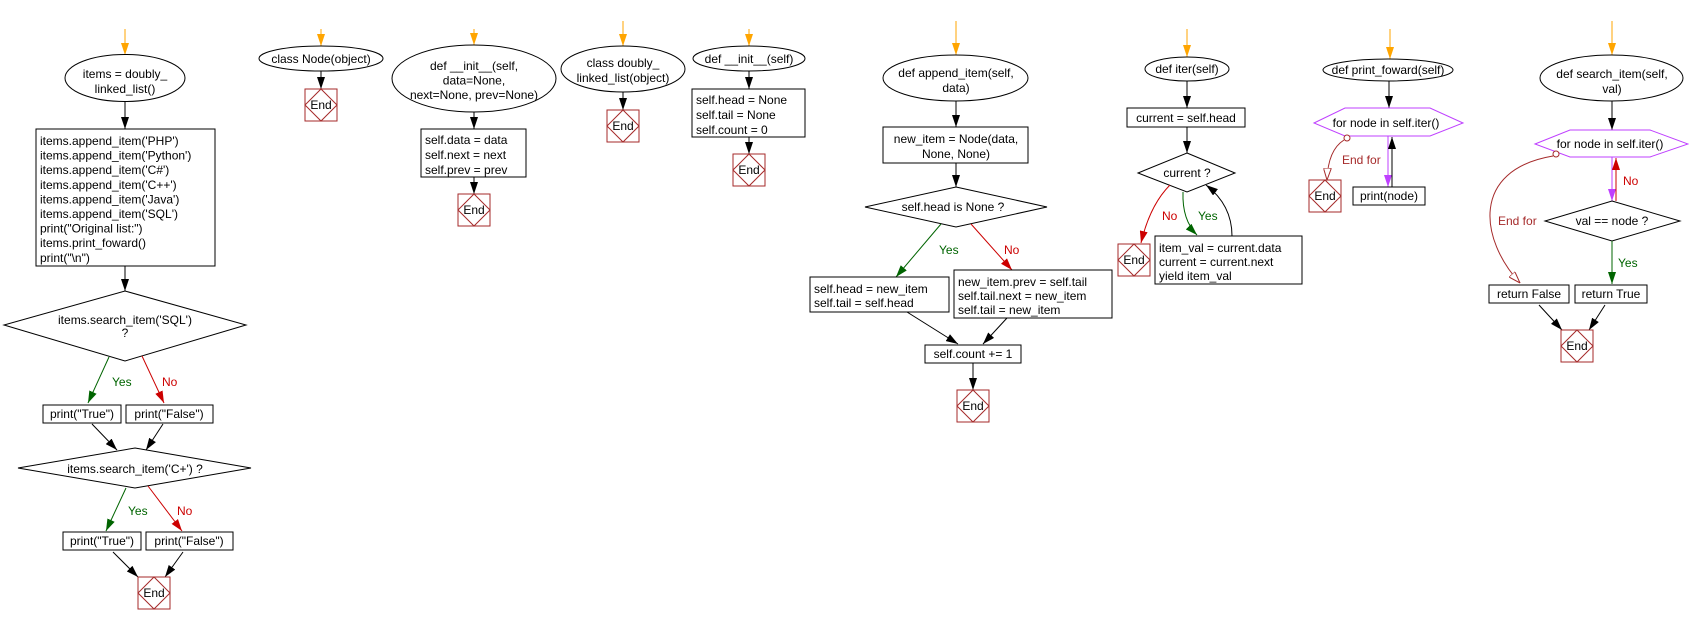 Image resolution: width=1689 pixels, height=625 pixels. I want to click on svg-text: def iter(self), so click(1186, 69).